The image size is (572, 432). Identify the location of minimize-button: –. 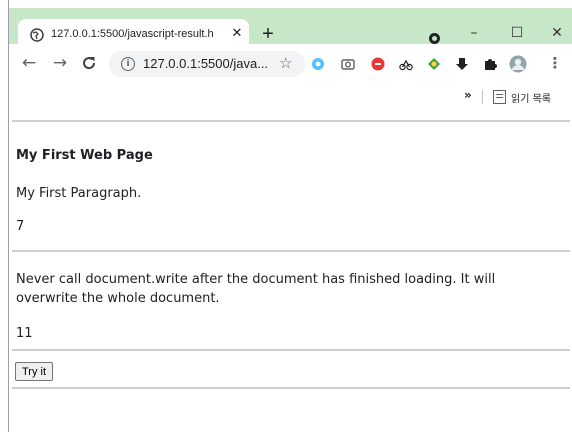
(474, 33).